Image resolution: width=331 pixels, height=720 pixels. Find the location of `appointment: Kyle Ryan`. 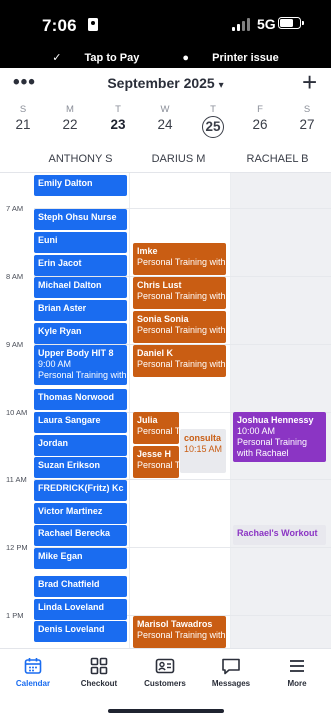

appointment: Kyle Ryan is located at coordinates (80, 333).